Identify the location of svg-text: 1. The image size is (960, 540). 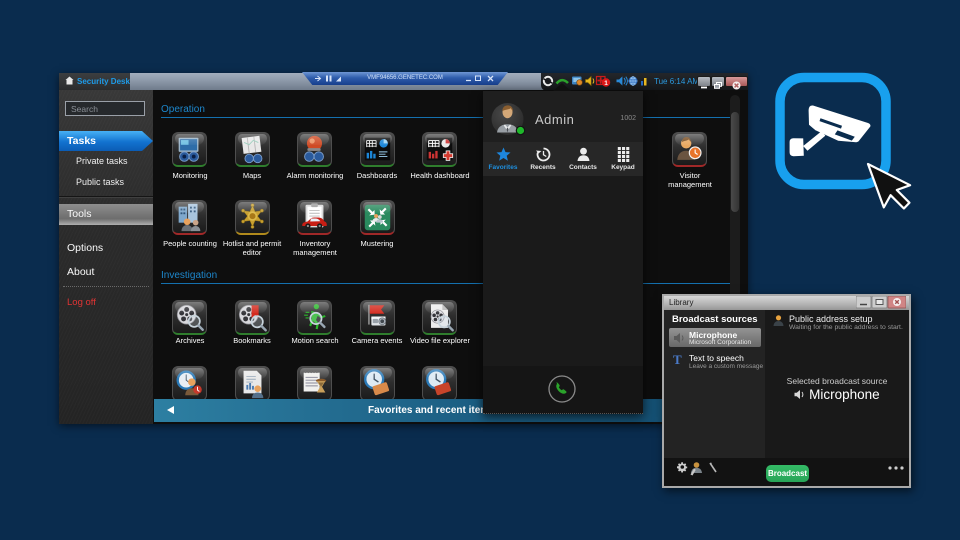
(606, 83).